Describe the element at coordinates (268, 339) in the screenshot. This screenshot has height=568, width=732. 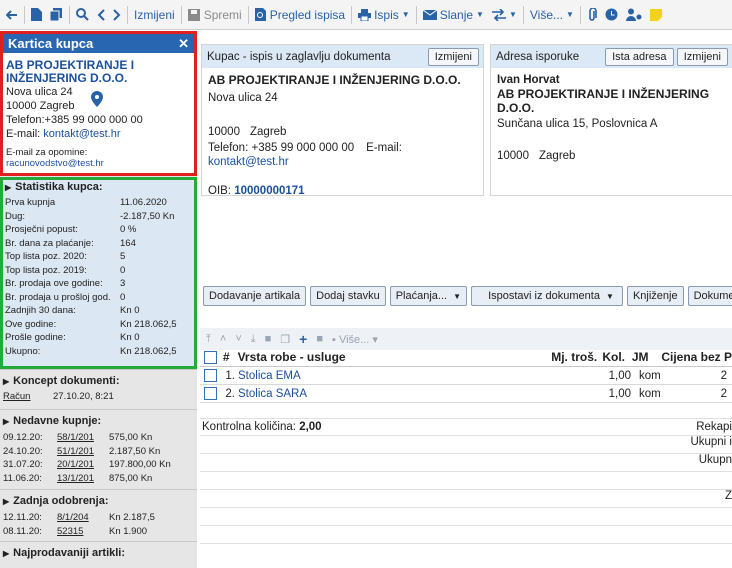
I see `delete-icon: ■` at that location.